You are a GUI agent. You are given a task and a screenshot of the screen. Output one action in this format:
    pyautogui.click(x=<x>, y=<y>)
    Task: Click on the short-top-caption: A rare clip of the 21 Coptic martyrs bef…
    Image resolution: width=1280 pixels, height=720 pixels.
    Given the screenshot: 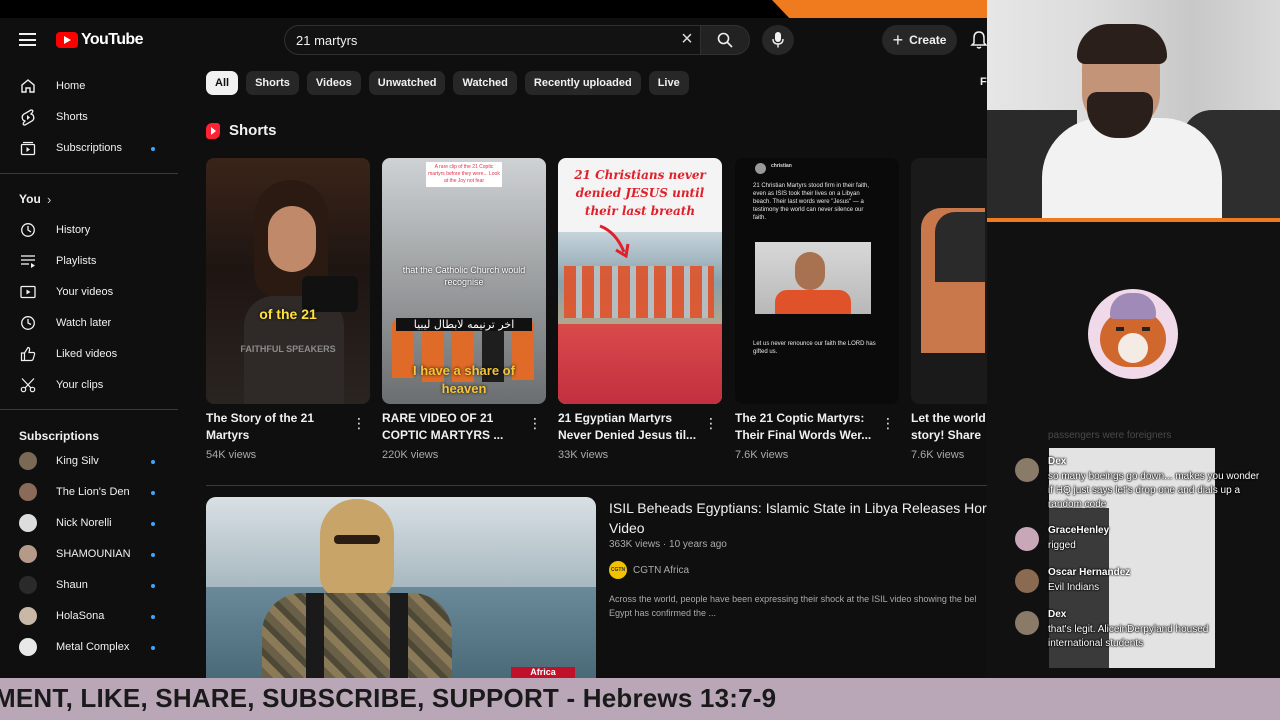 What is the action you would take?
    pyautogui.click(x=464, y=174)
    